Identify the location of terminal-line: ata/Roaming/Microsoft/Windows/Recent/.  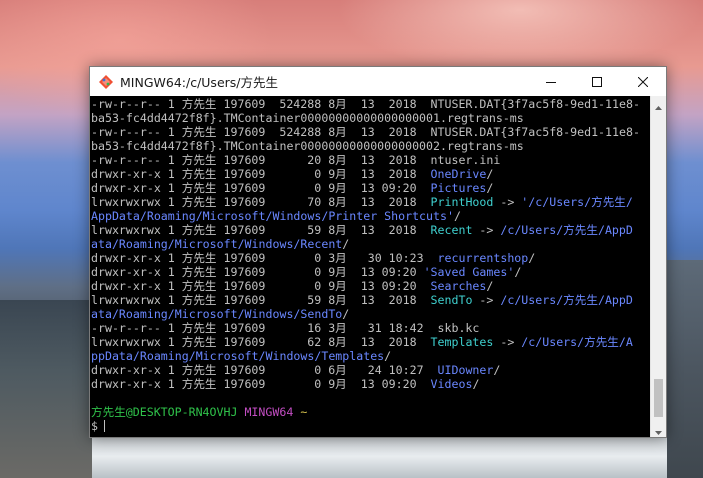
(365, 244).